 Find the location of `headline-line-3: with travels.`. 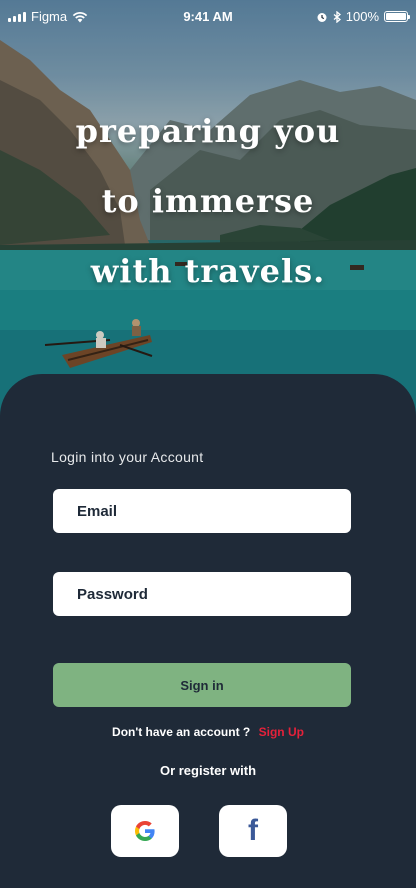

headline-line-3: with travels. is located at coordinates (208, 271).